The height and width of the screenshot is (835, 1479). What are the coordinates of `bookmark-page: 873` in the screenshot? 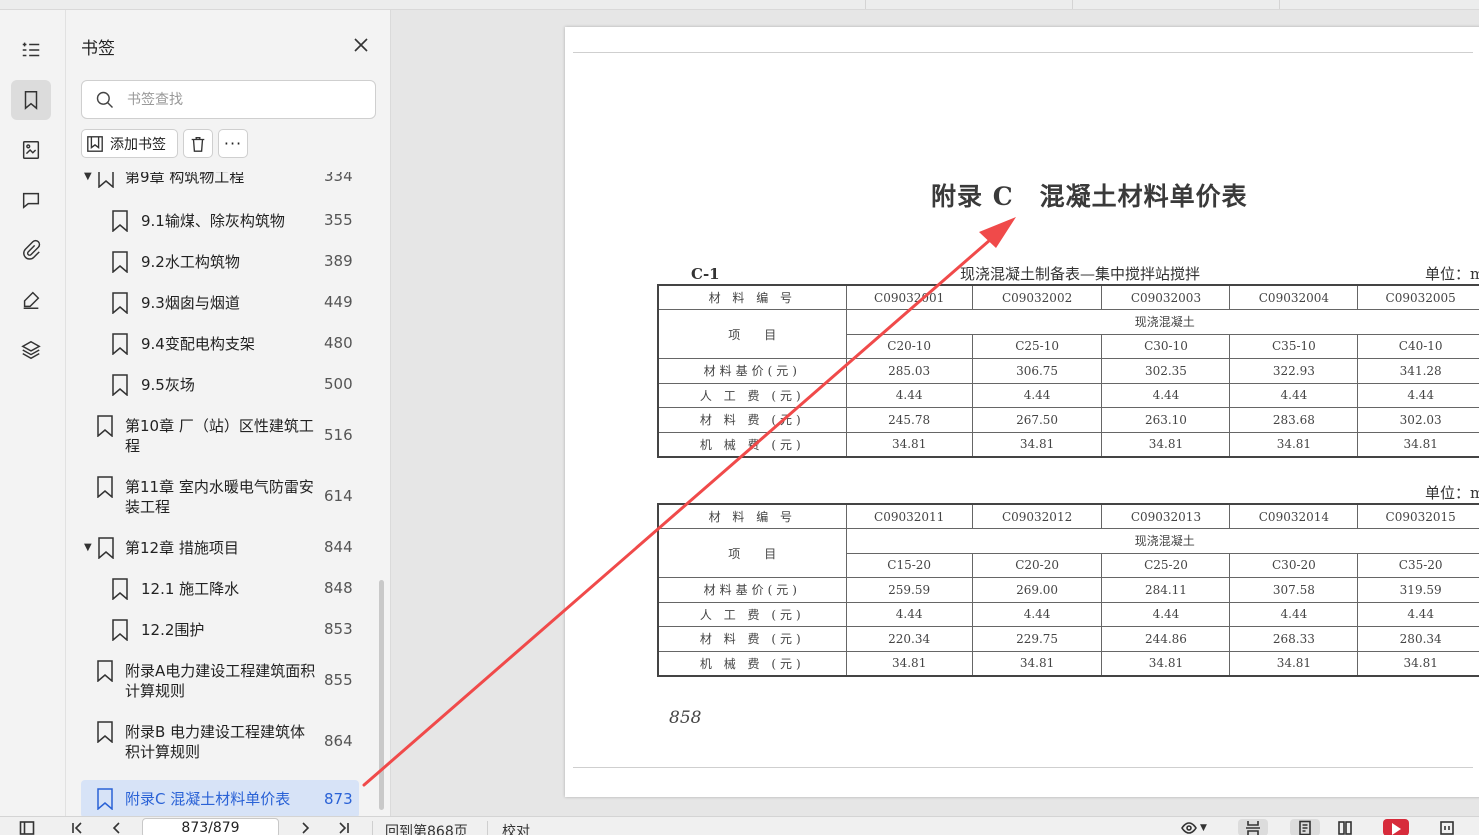 It's located at (338, 799).